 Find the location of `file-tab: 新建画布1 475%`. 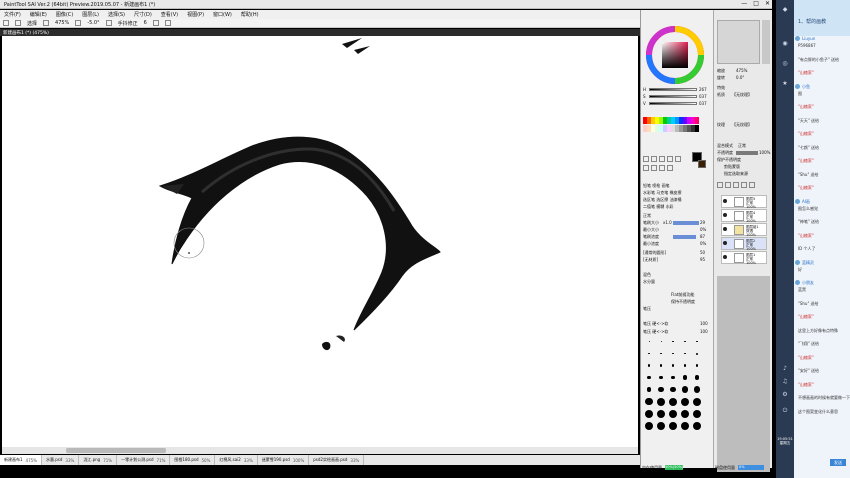

file-tab: 新建画布1 475% is located at coordinates (21, 460).